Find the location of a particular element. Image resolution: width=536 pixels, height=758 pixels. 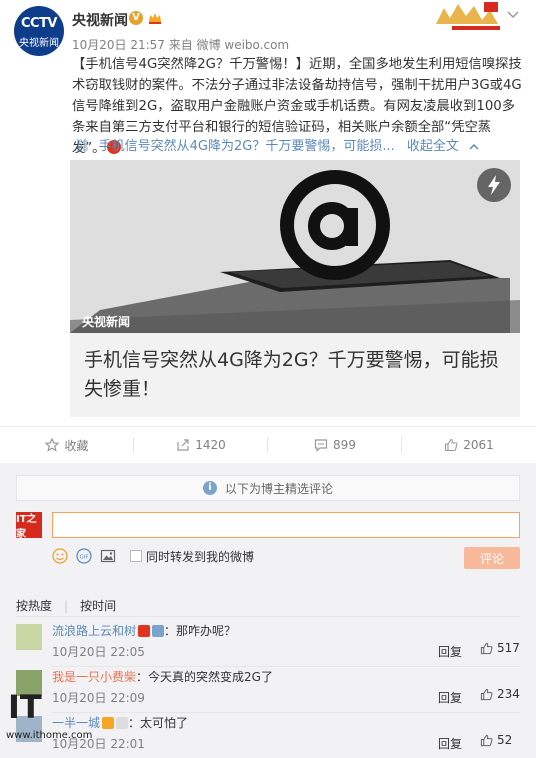

comment-text: ：今天真的突然变成2G了 is located at coordinates (204, 677).